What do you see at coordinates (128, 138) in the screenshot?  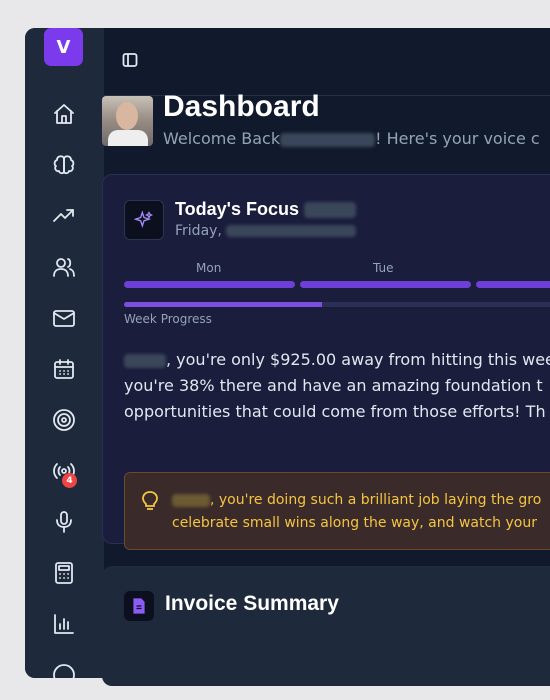 I see `avatar-shirt` at bounding box center [128, 138].